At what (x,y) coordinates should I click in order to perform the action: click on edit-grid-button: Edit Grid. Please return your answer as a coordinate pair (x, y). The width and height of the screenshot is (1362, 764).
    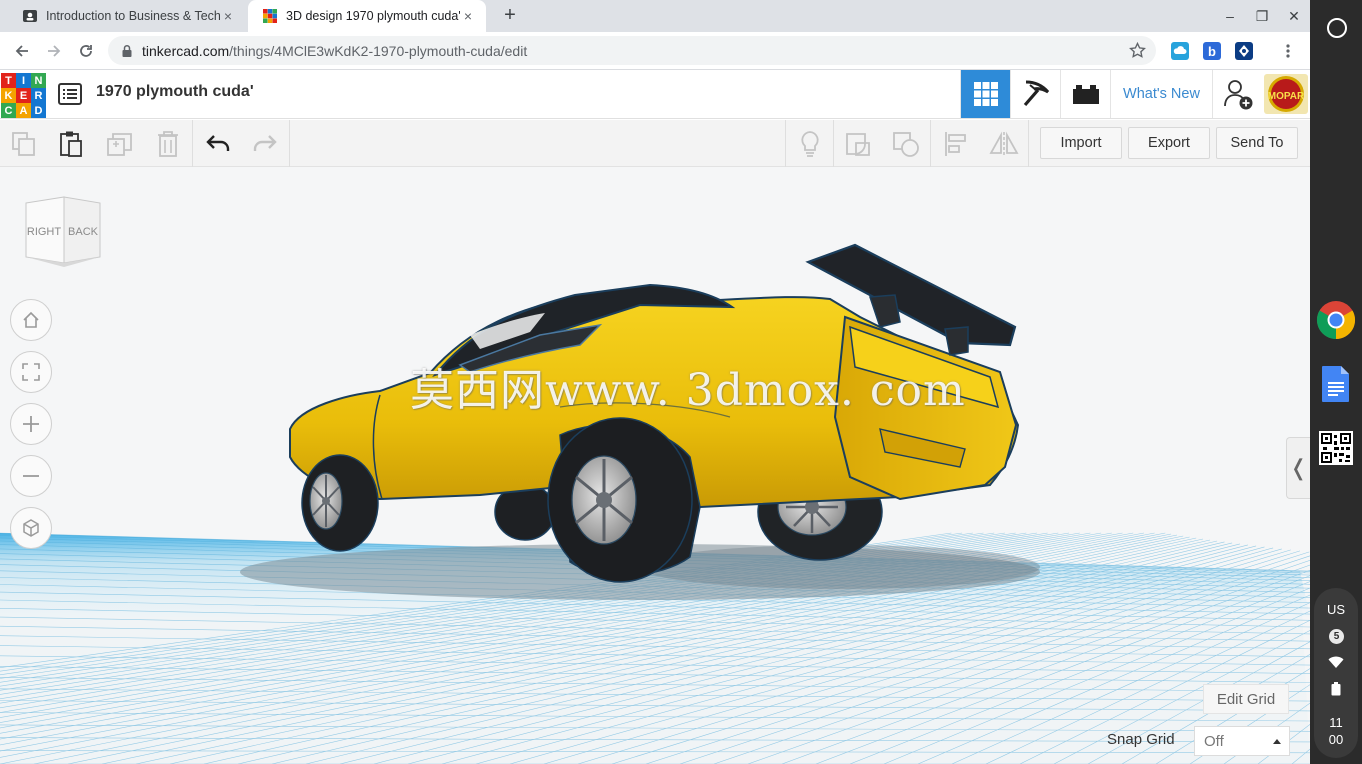
    Looking at the image, I should click on (1246, 699).